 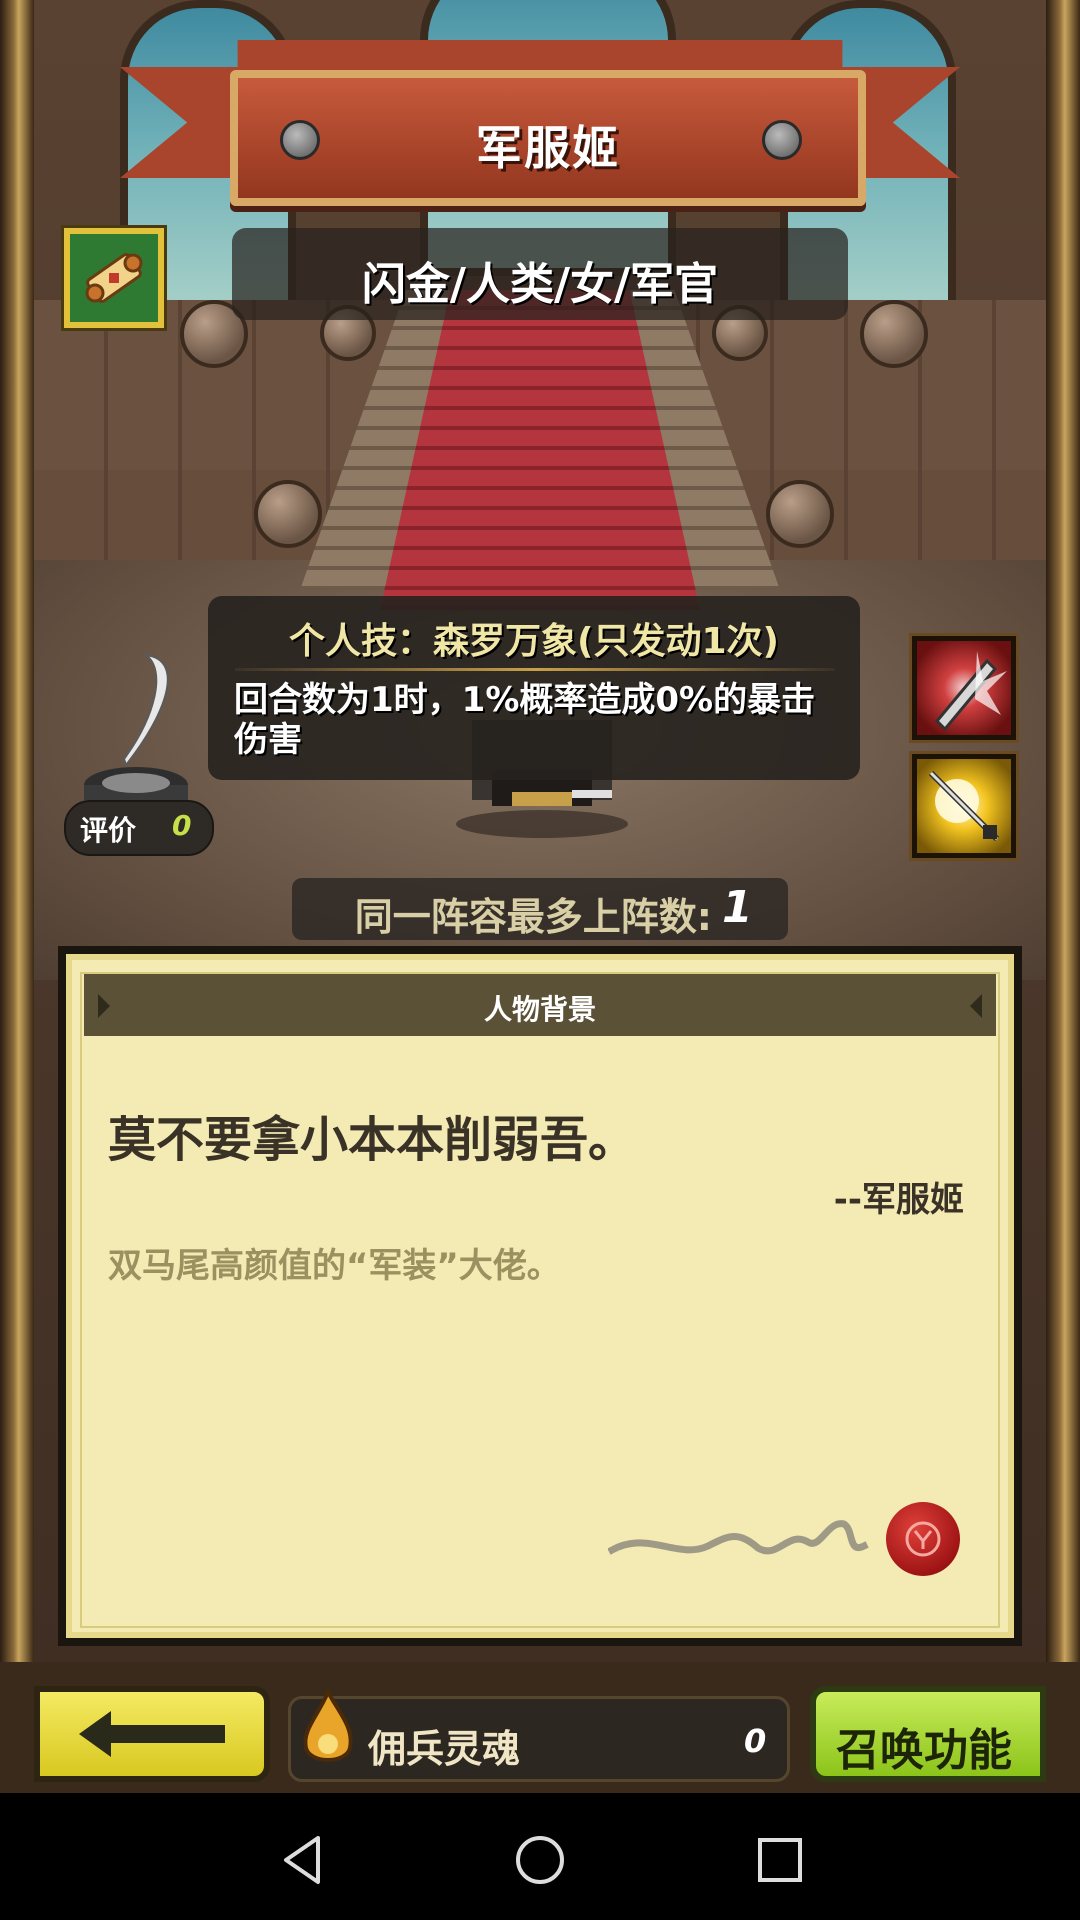 I want to click on arrow-left-icon, so click(x=152, y=1734).